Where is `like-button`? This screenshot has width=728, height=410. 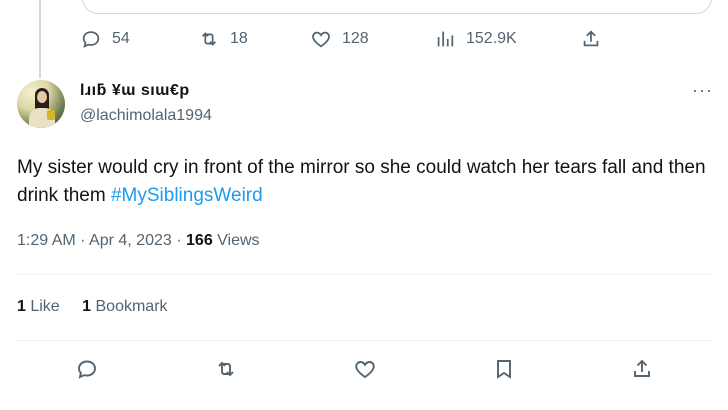
like-button is located at coordinates (365, 369).